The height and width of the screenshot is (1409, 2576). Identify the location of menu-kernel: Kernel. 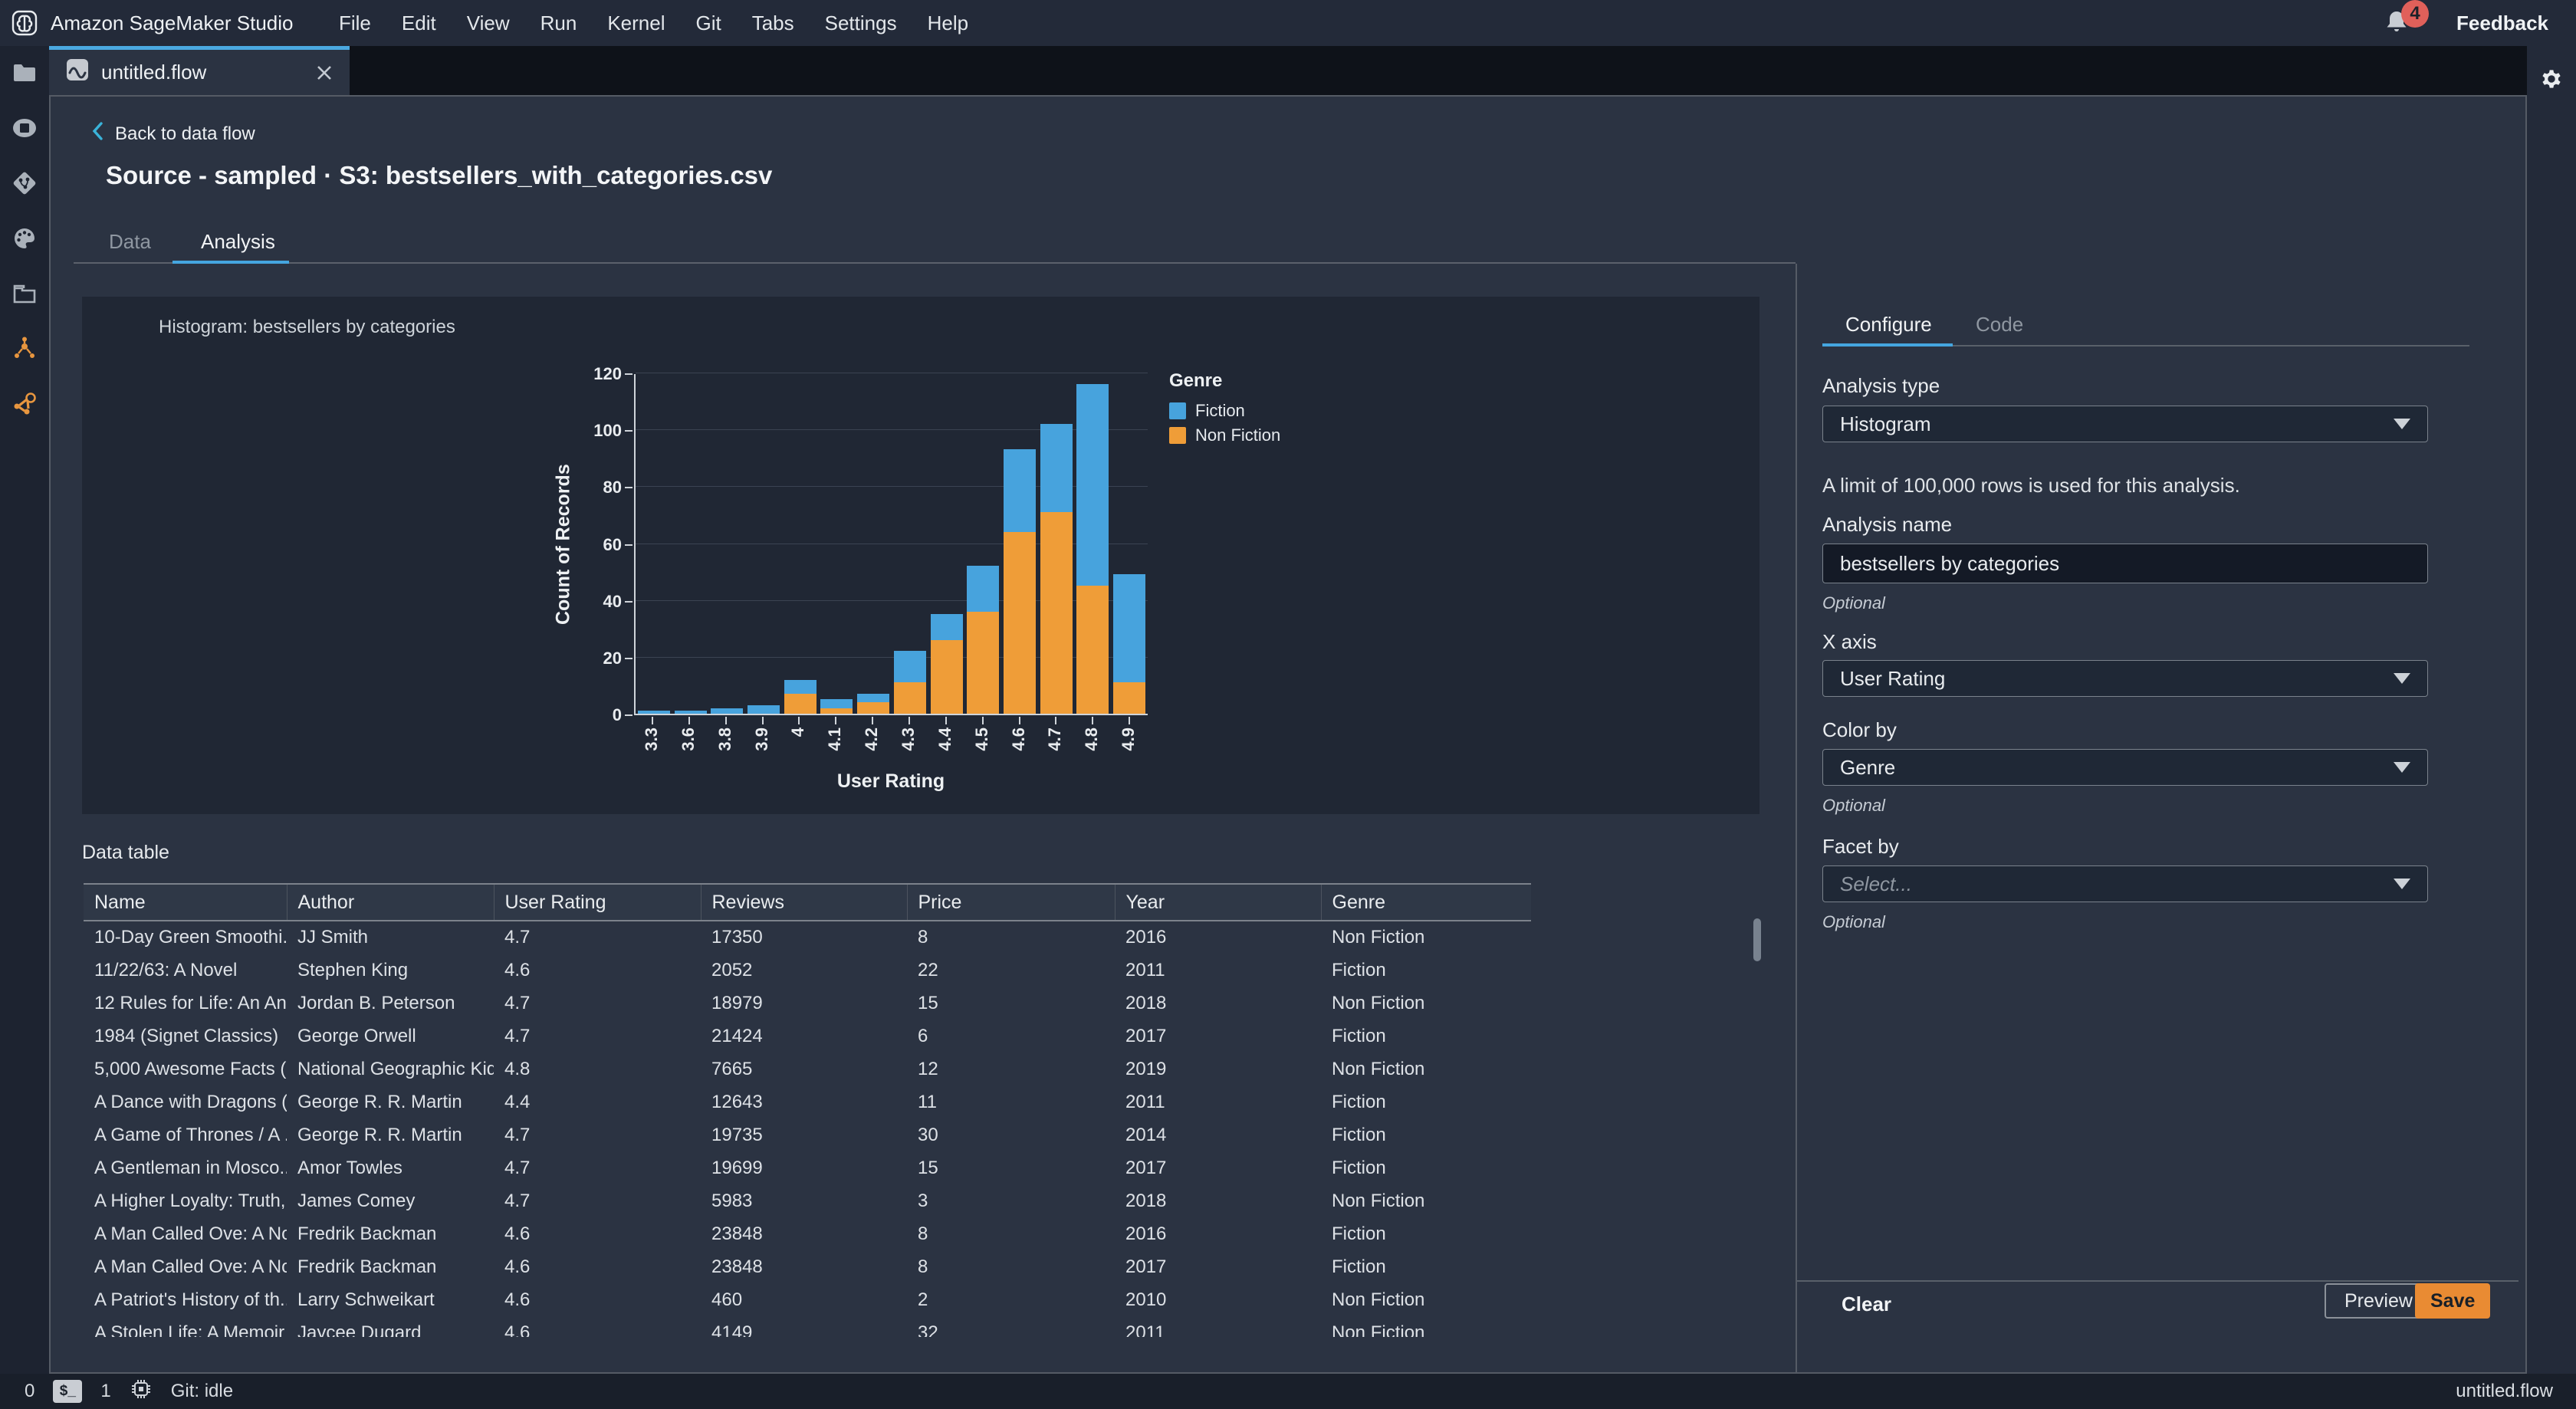
(636, 23).